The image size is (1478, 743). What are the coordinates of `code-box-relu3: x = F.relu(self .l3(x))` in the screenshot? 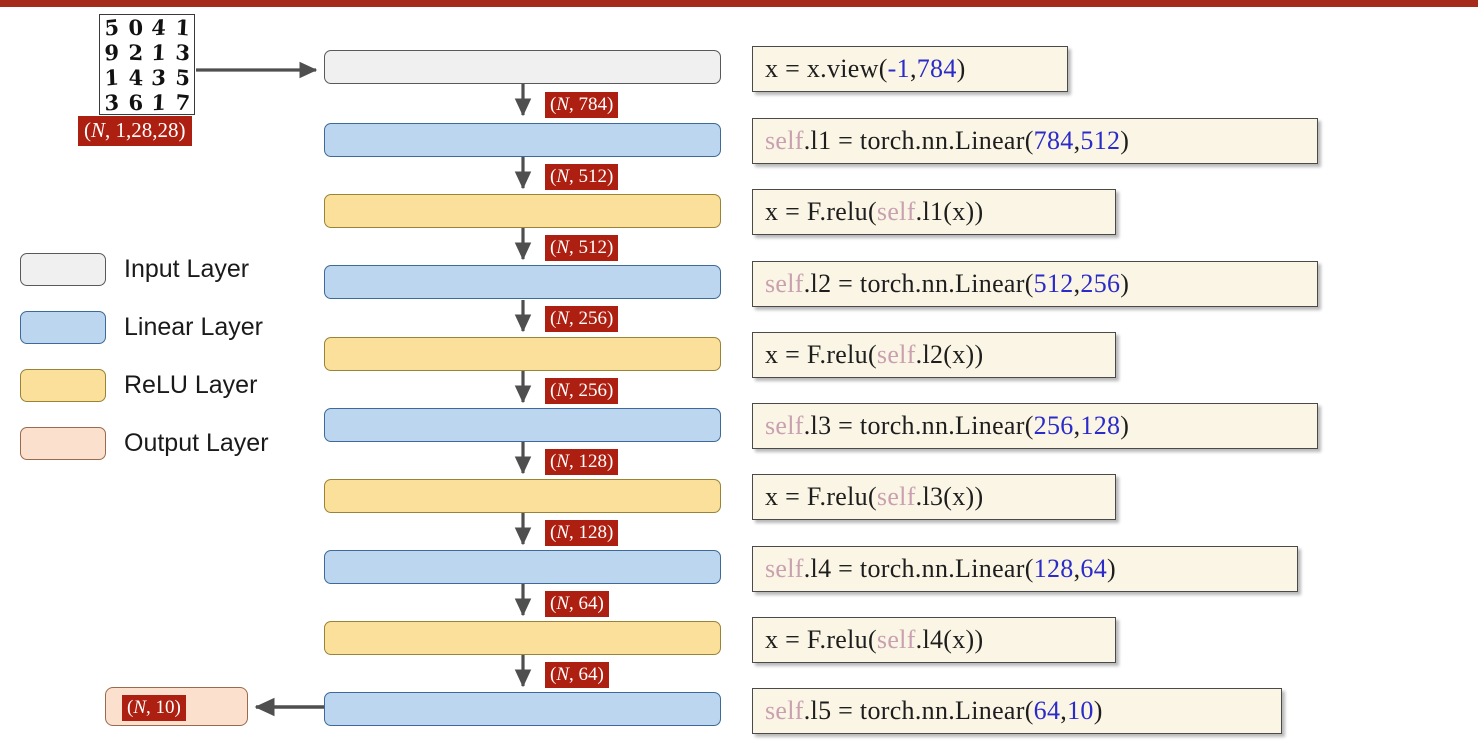 It's located at (934, 497).